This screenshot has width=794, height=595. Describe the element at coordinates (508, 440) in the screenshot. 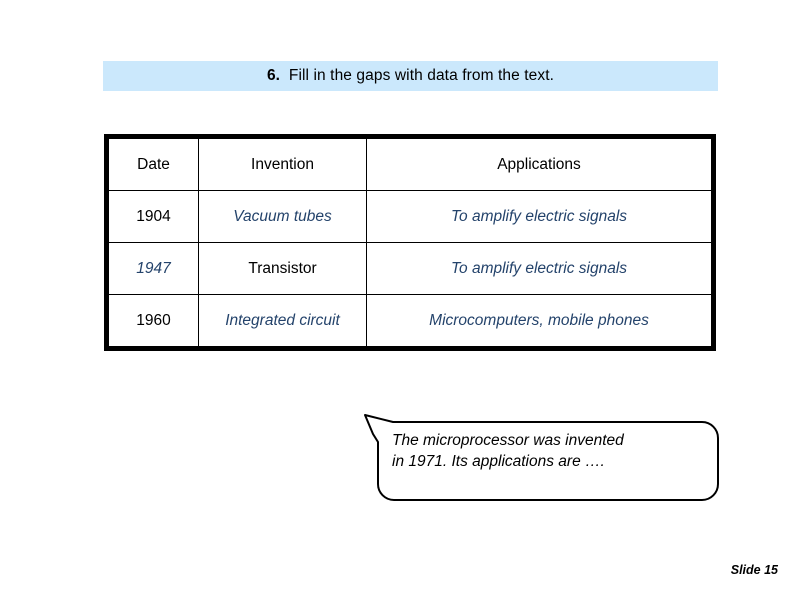

I see `speech-bubble-line-1: The microprocessor was invented` at that location.